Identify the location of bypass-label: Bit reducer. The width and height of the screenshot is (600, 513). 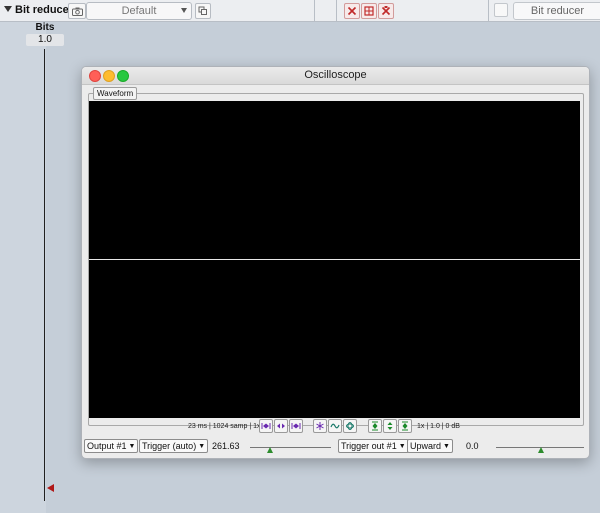
(556, 11).